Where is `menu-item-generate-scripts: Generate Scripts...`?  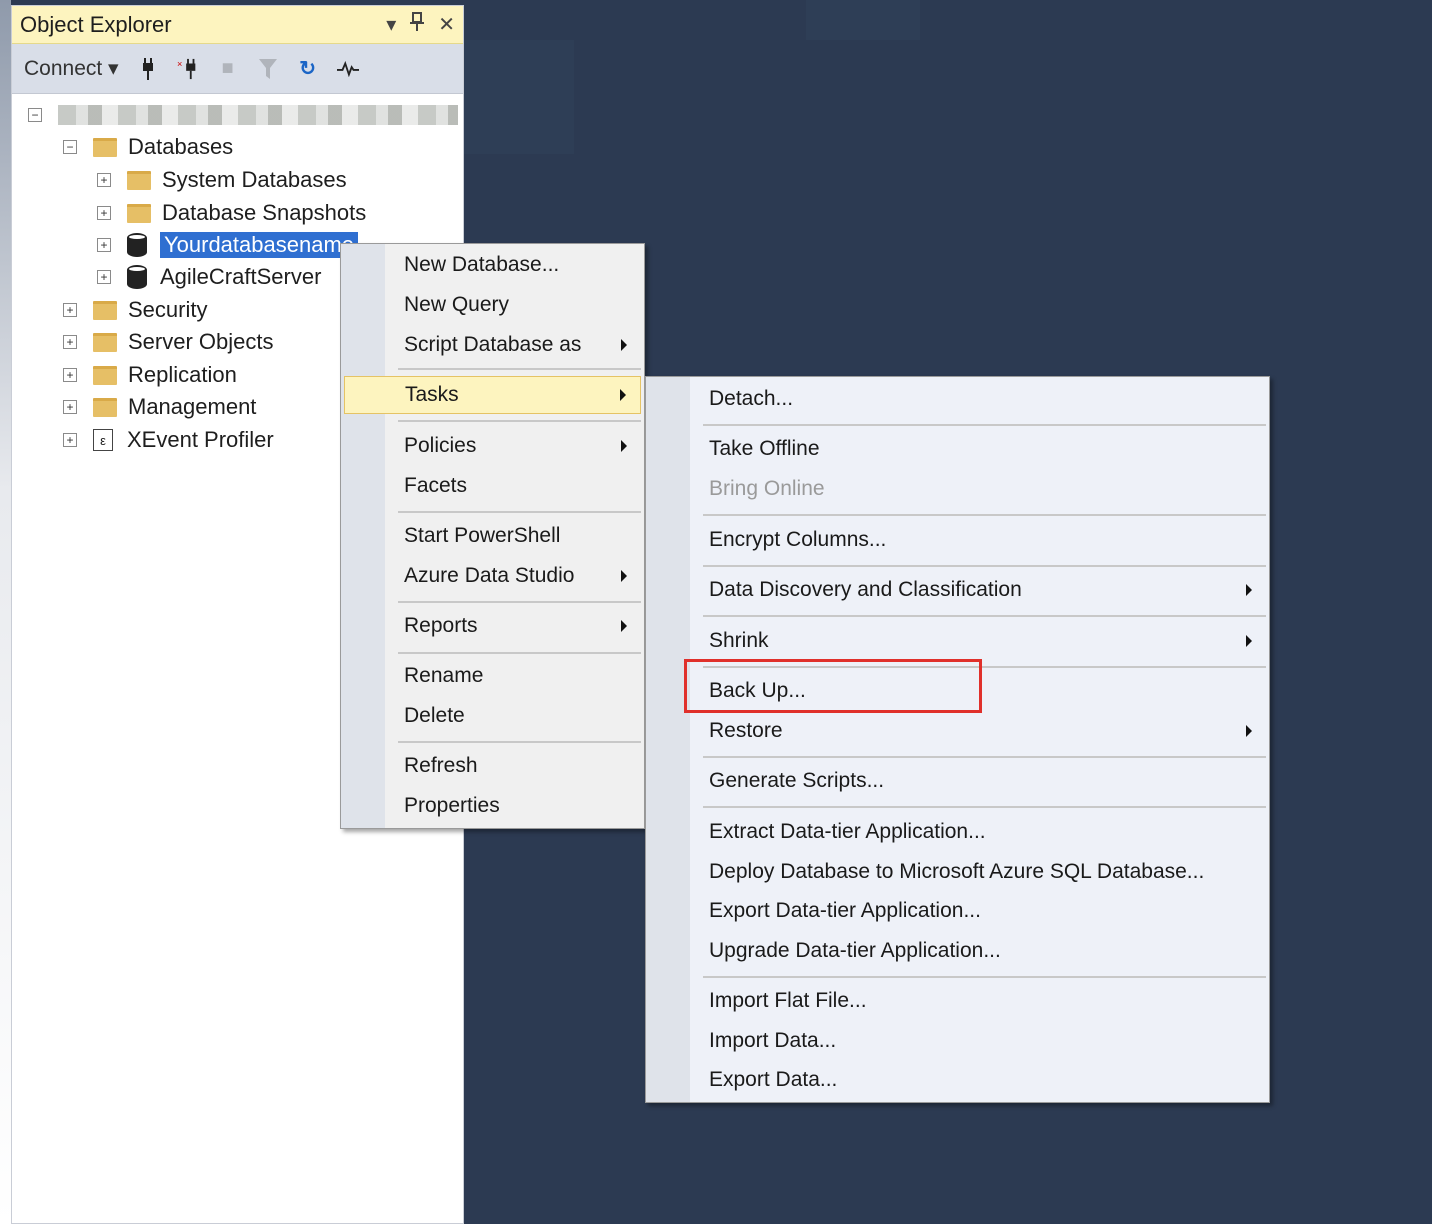
menu-item-generate-scripts: Generate Scripts... is located at coordinates (957, 781).